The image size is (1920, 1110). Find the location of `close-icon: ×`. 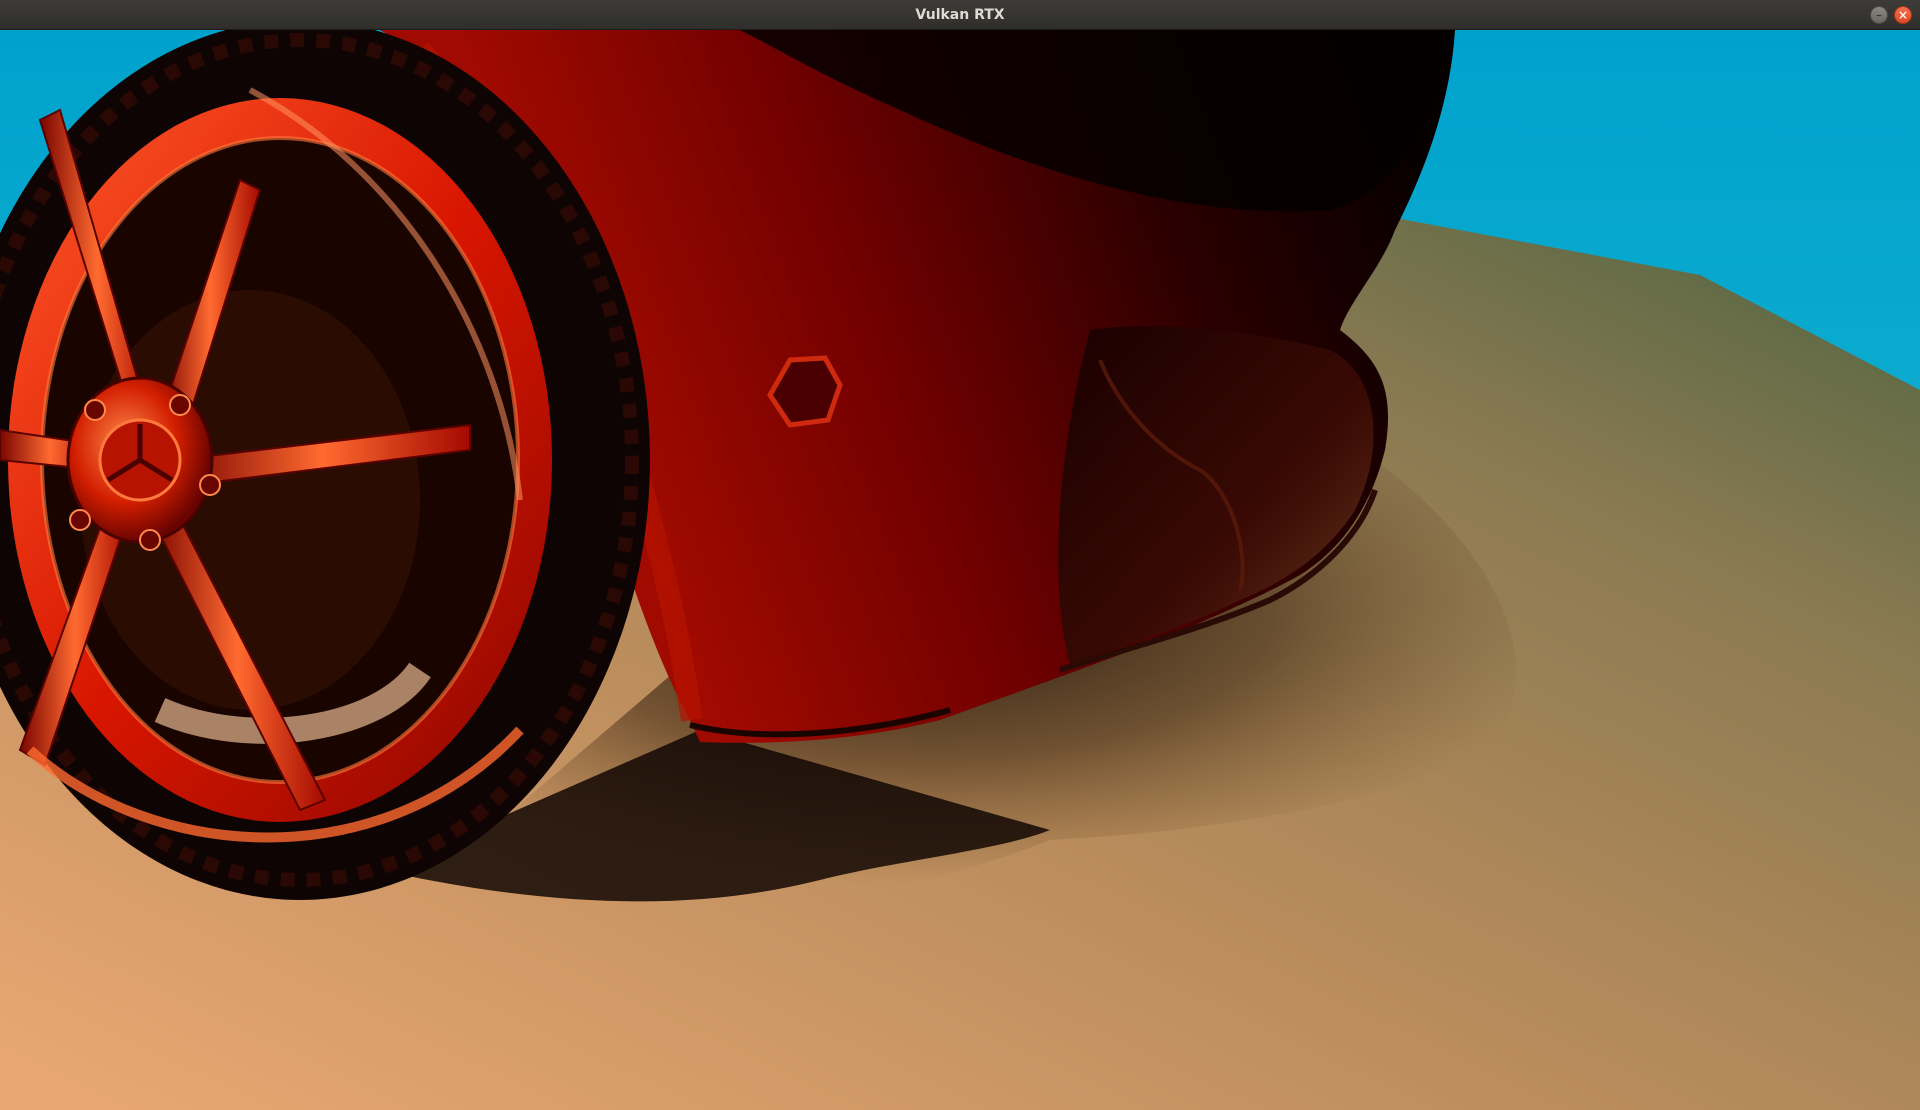

close-icon: × is located at coordinates (1903, 15).